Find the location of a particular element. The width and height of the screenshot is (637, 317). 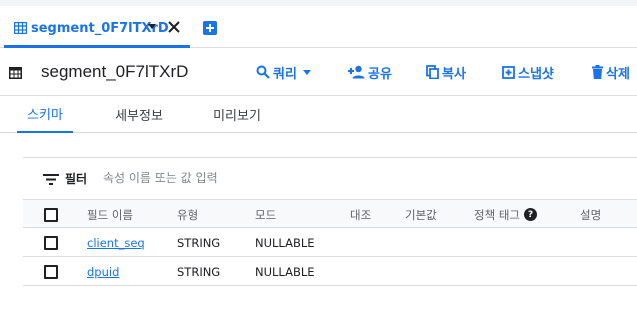

tab-preview: 미리보기 is located at coordinates (237, 114).